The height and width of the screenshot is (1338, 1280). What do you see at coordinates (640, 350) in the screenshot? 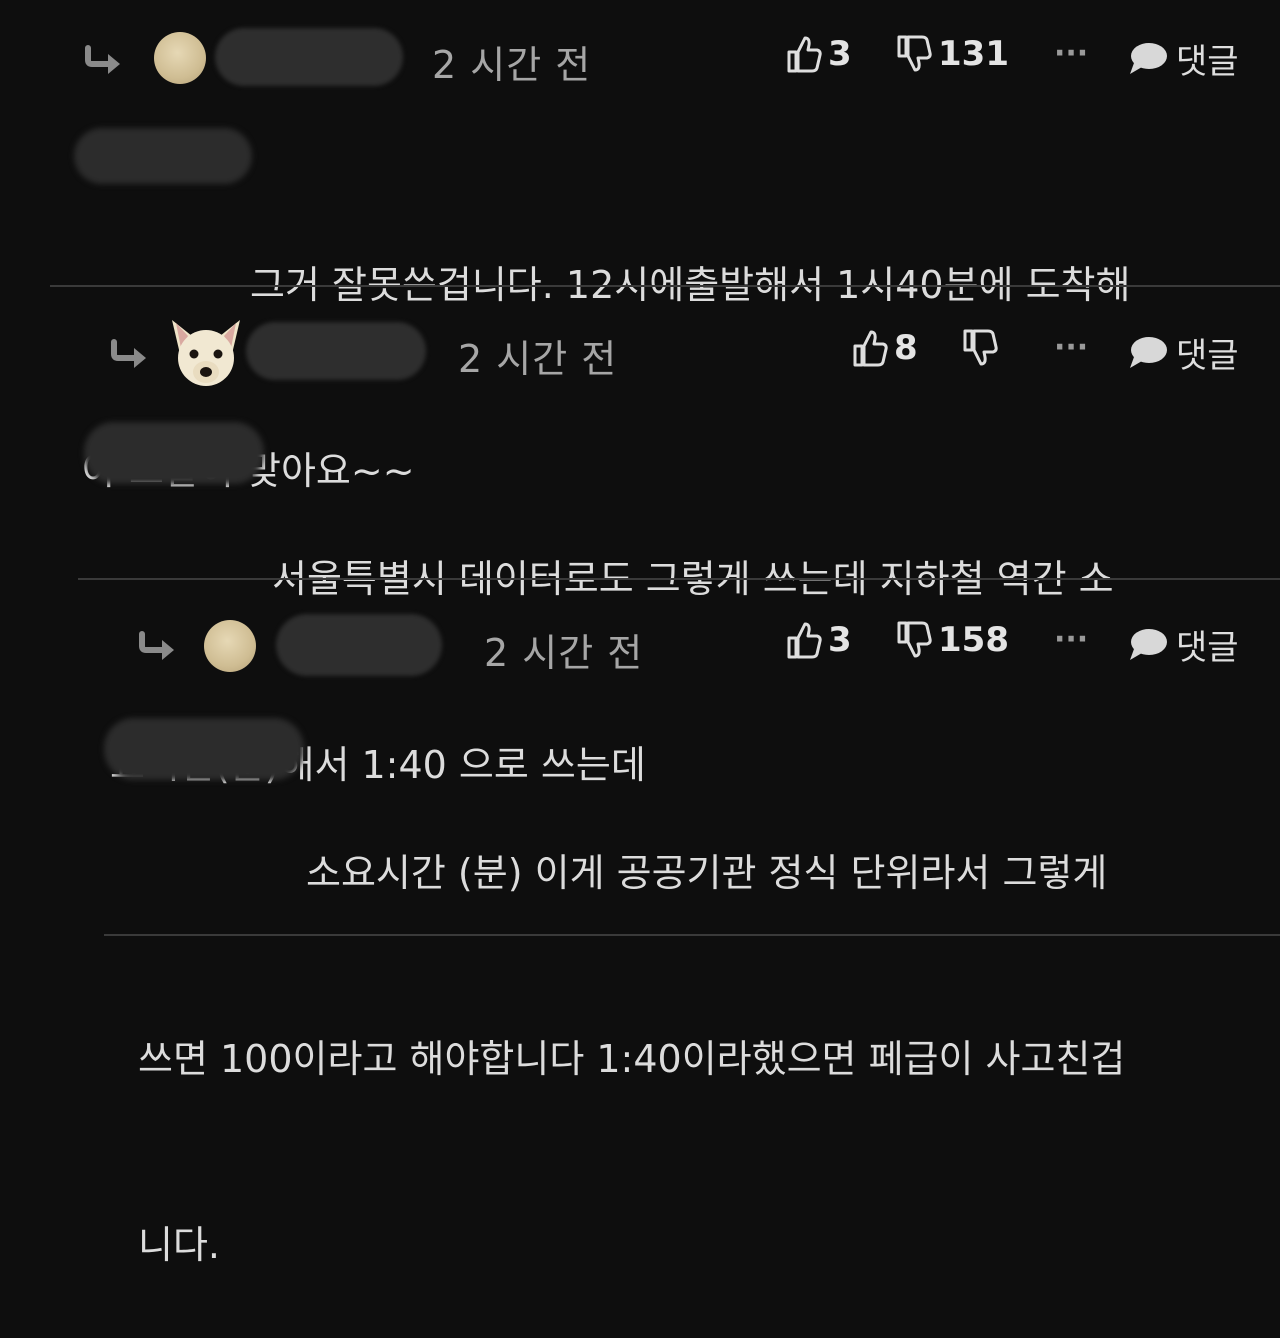
I see `comment-header: 2 시간 전 8 ··· 댓글` at bounding box center [640, 350].